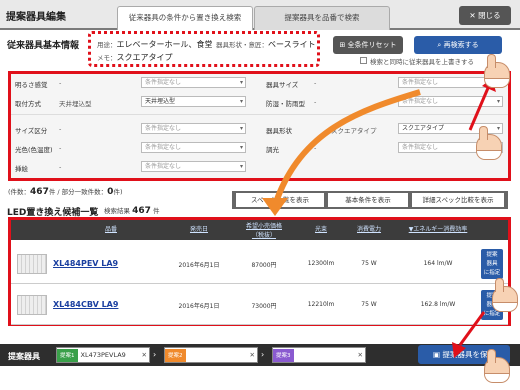 The width and height of the screenshot is (520, 390). What do you see at coordinates (275, 207) in the screenshot?
I see `orange-arrow-head` at bounding box center [275, 207].